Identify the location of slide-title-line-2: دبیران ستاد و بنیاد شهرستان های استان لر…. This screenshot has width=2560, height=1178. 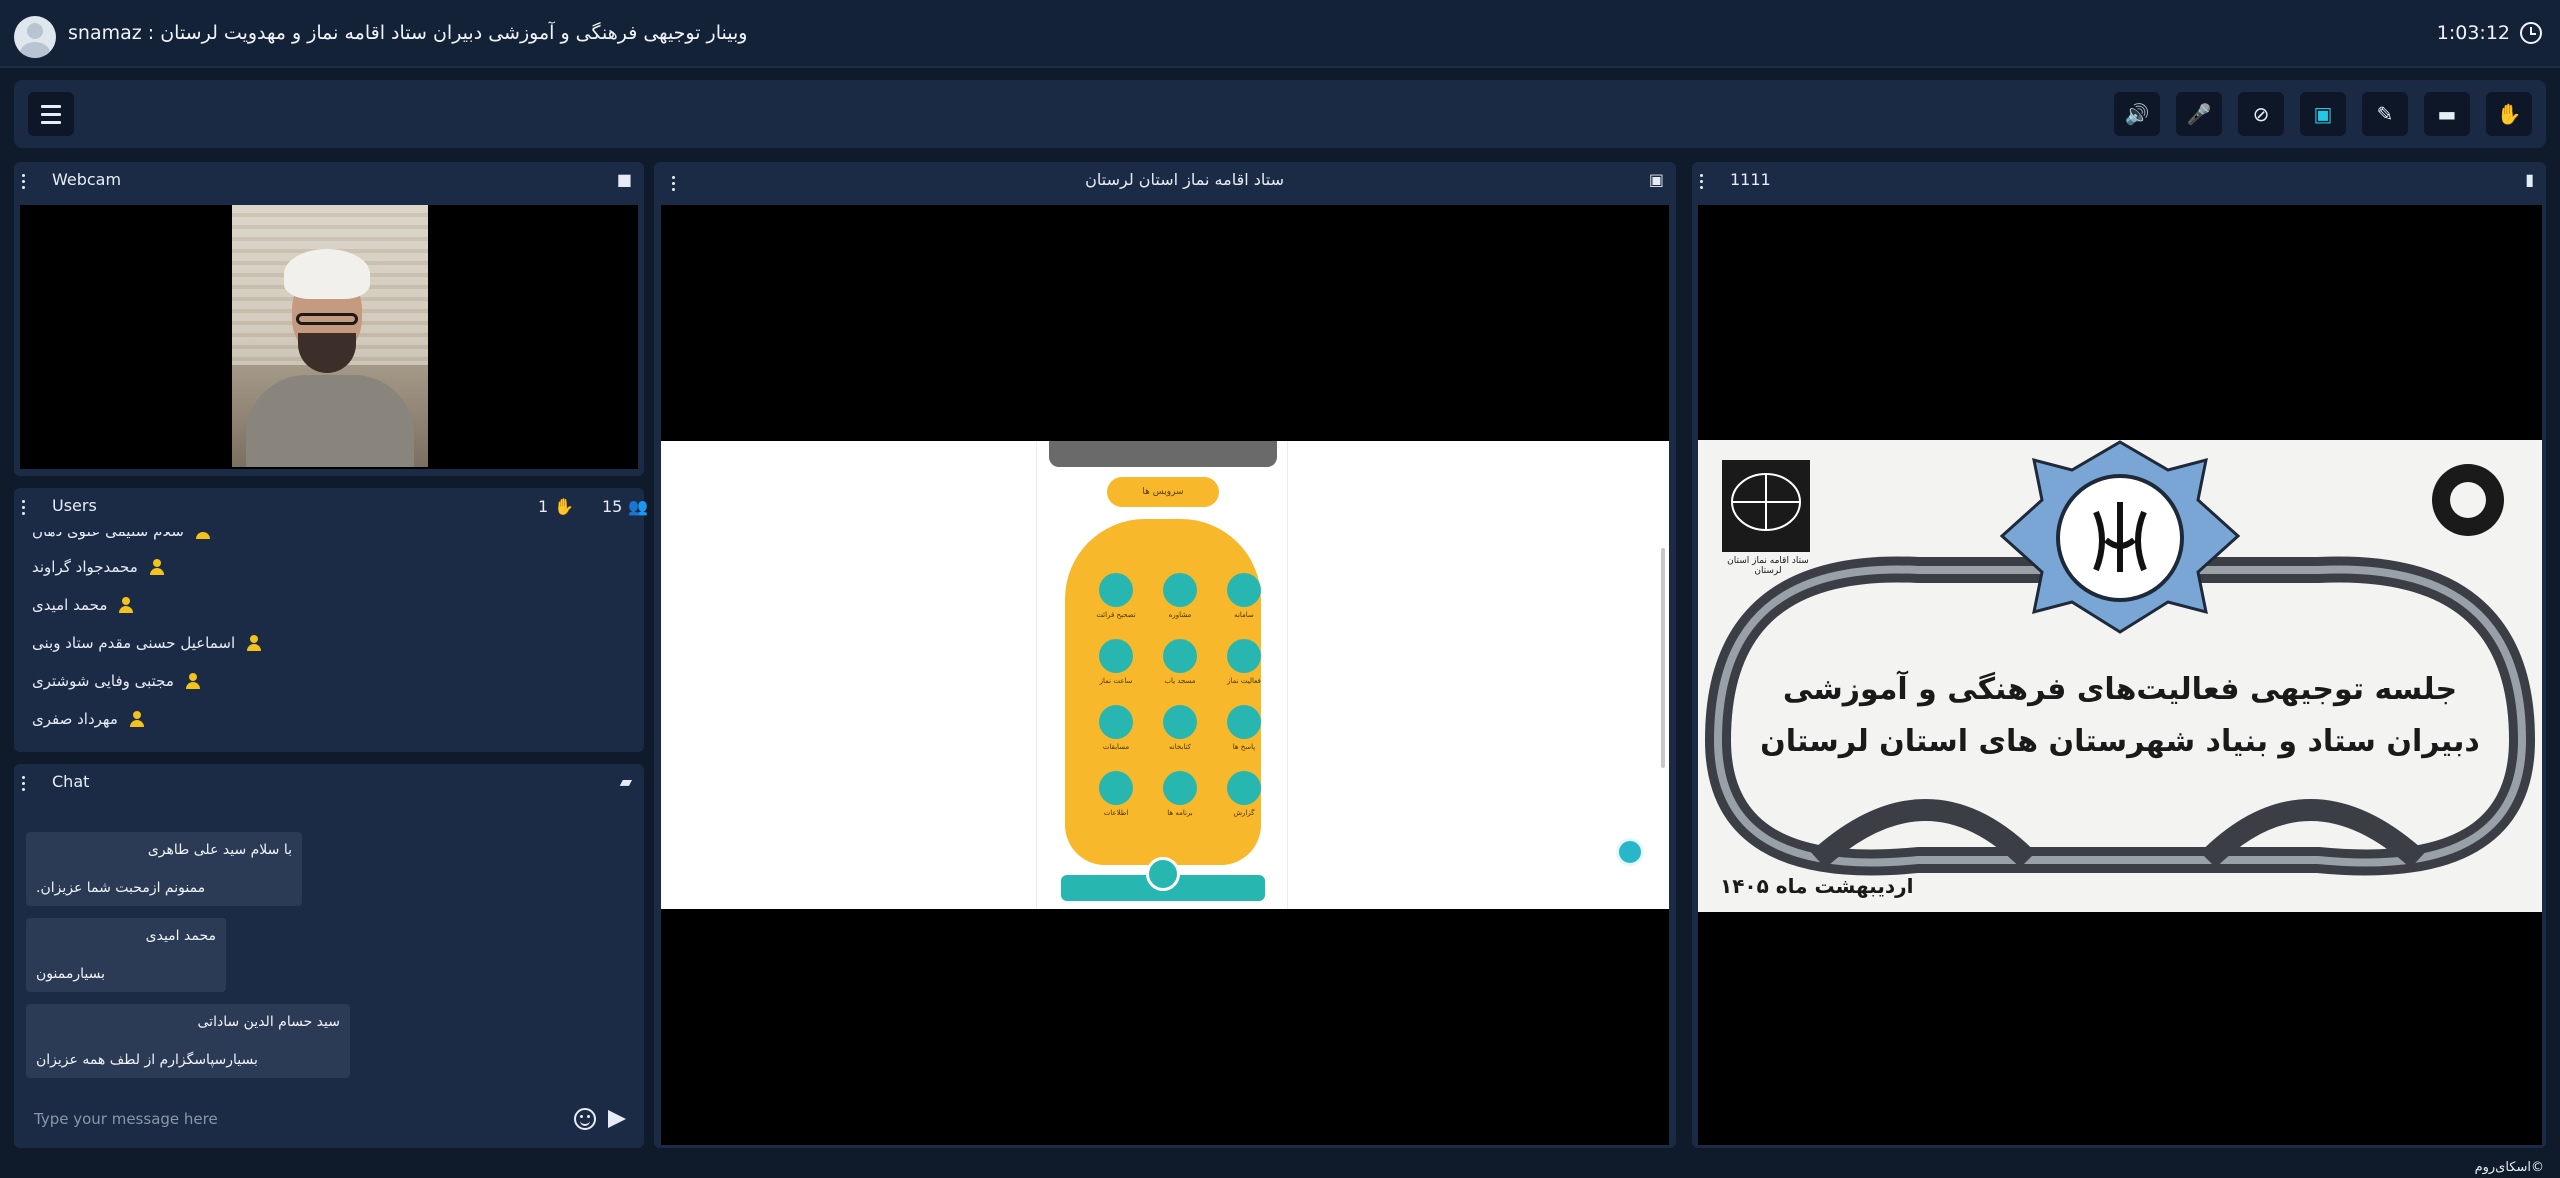
(2120, 741).